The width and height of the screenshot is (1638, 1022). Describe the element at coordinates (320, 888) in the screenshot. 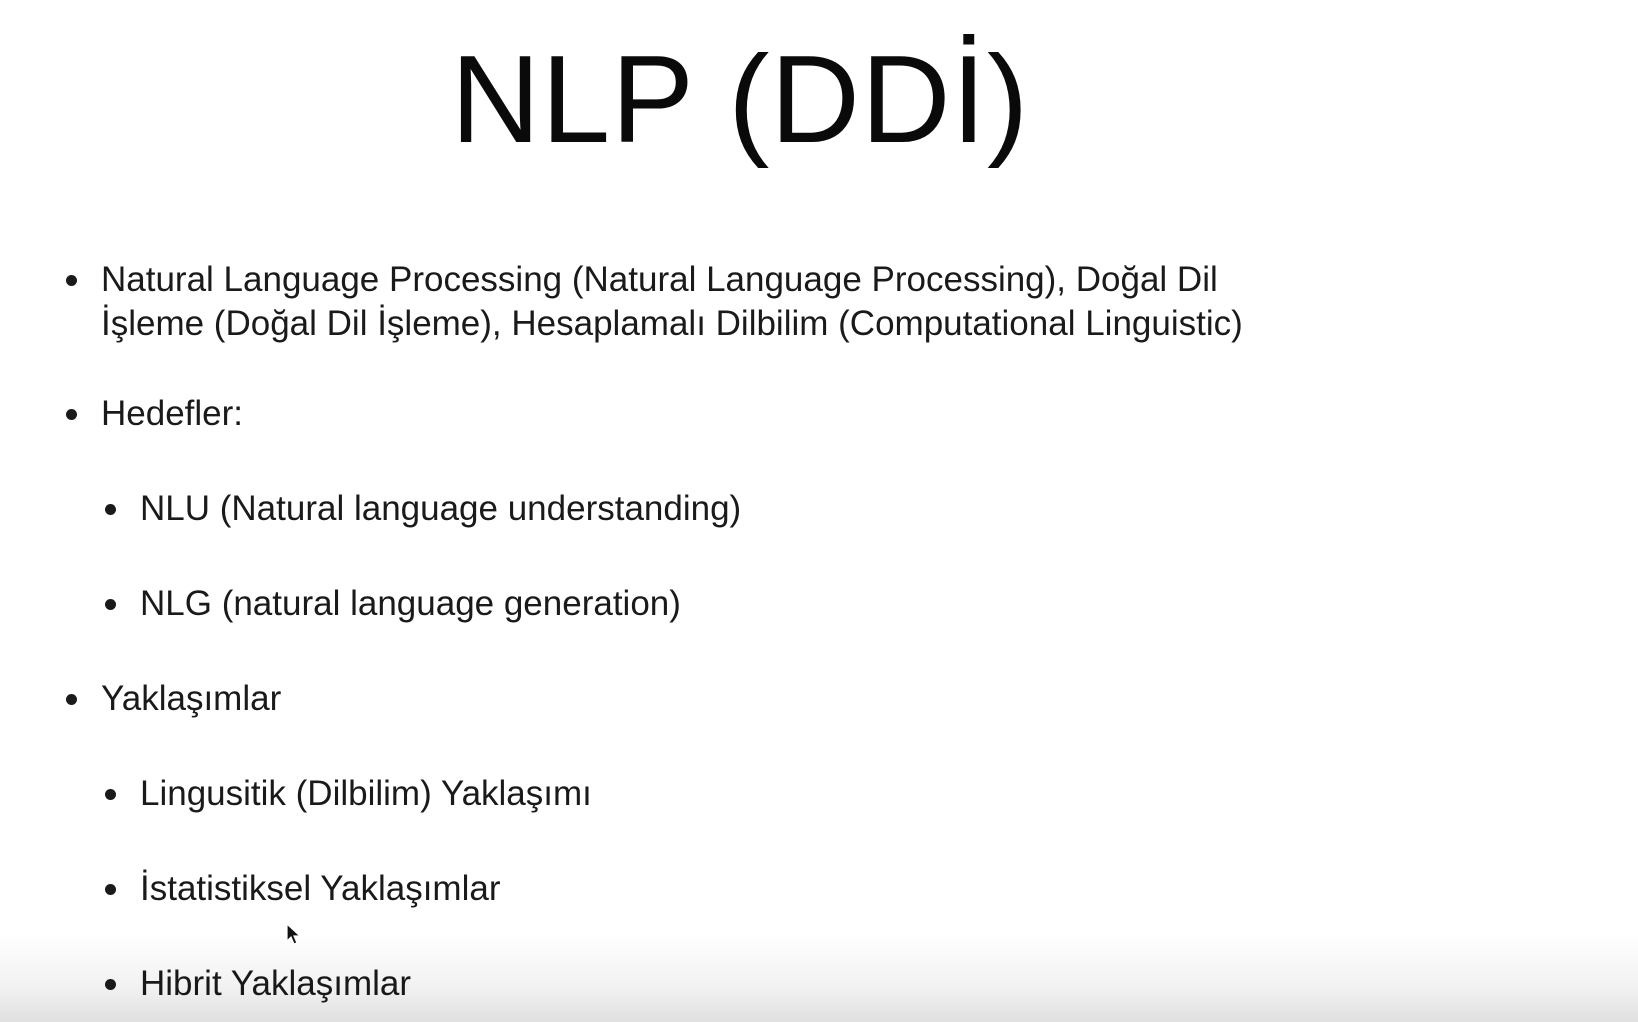

I see `bullet-text: İstatistiksel Yaklaşımlar` at that location.